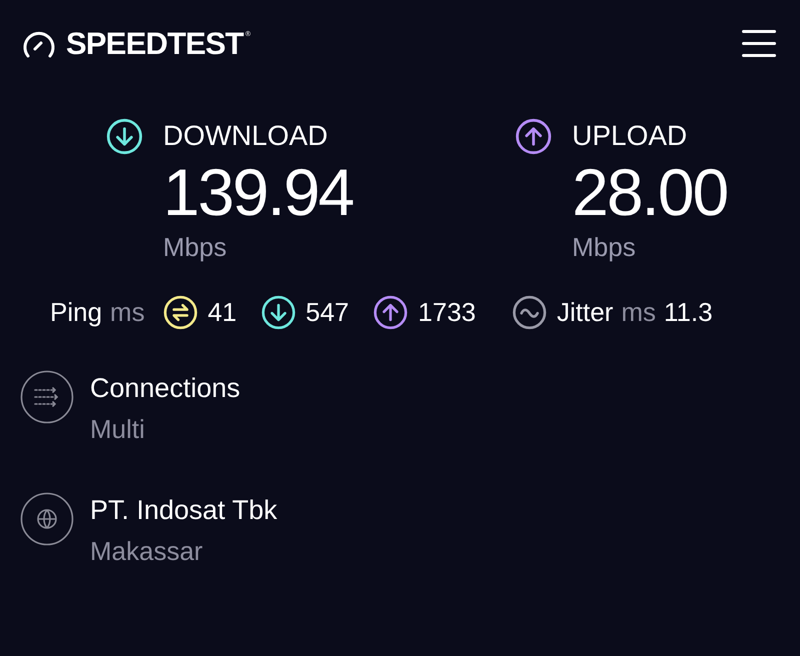 Image resolution: width=800 pixels, height=656 pixels. Describe the element at coordinates (447, 312) in the screenshot. I see `ping-value: 1733` at that location.